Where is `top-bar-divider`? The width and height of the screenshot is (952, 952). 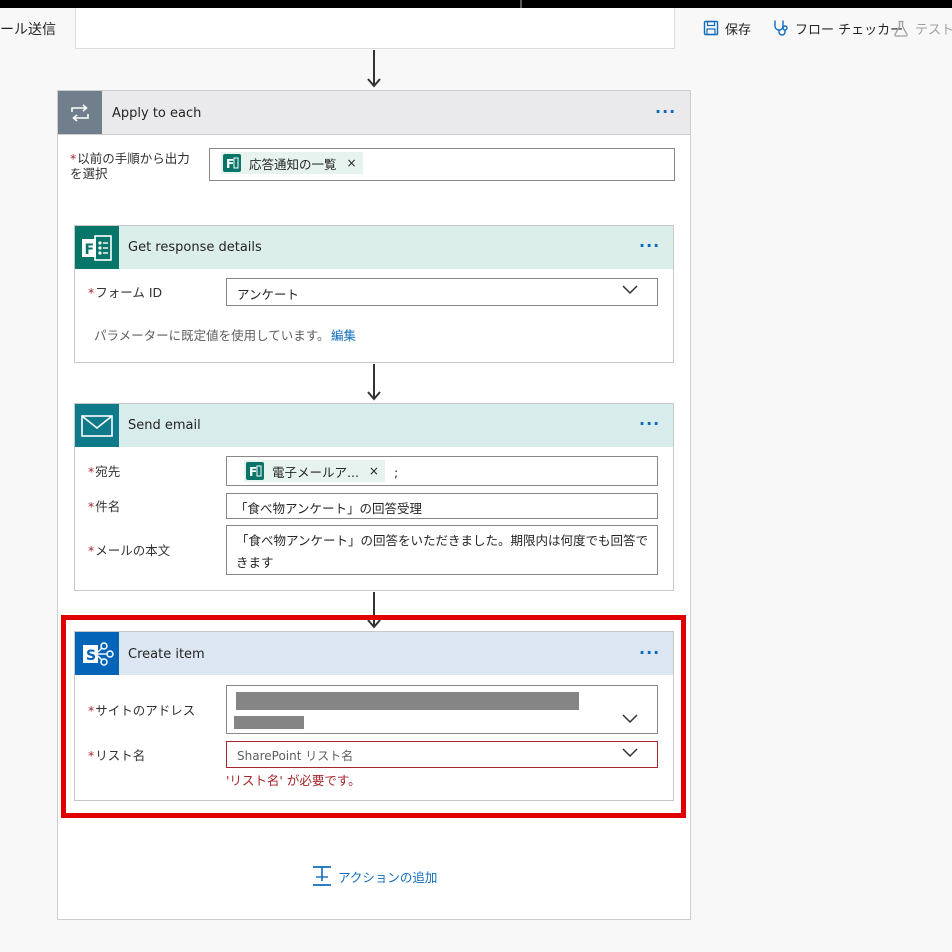 top-bar-divider is located at coordinates (521, 4).